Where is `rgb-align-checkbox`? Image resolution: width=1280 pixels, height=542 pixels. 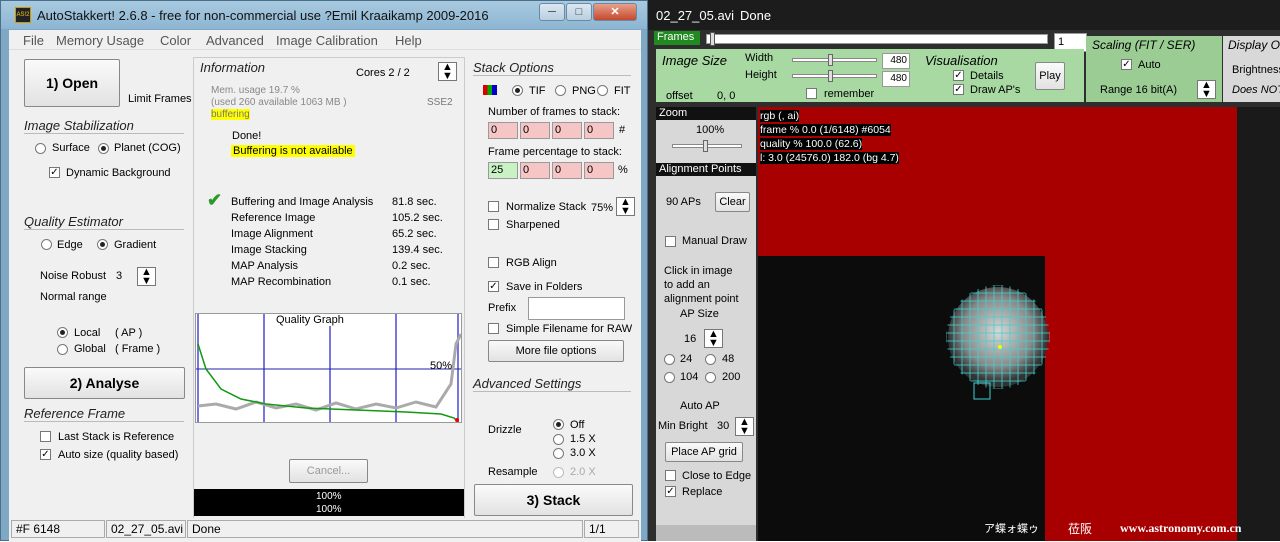 rgb-align-checkbox is located at coordinates (493, 262).